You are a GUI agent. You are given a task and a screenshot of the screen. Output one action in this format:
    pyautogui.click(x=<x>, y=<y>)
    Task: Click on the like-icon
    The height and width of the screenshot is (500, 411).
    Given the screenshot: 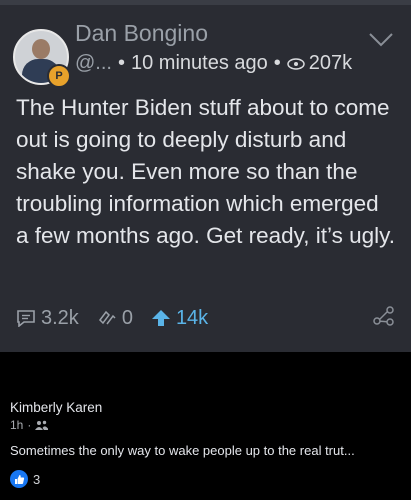 What is the action you would take?
    pyautogui.click(x=19, y=479)
    